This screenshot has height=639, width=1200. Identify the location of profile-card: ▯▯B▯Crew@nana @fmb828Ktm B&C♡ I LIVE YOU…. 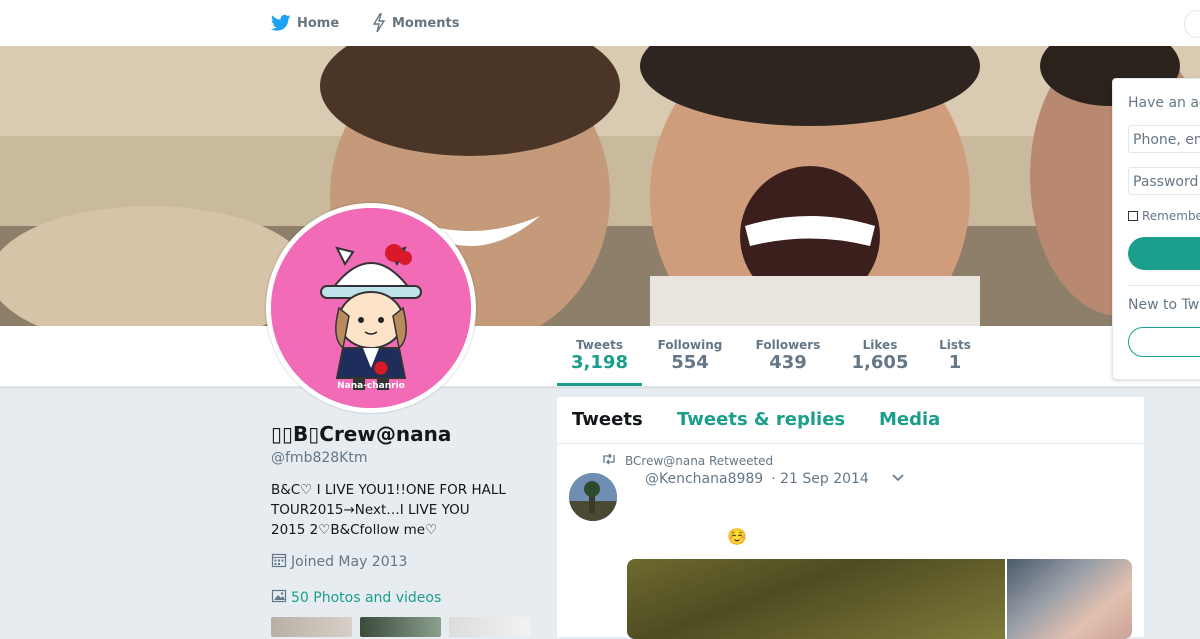
(406, 514).